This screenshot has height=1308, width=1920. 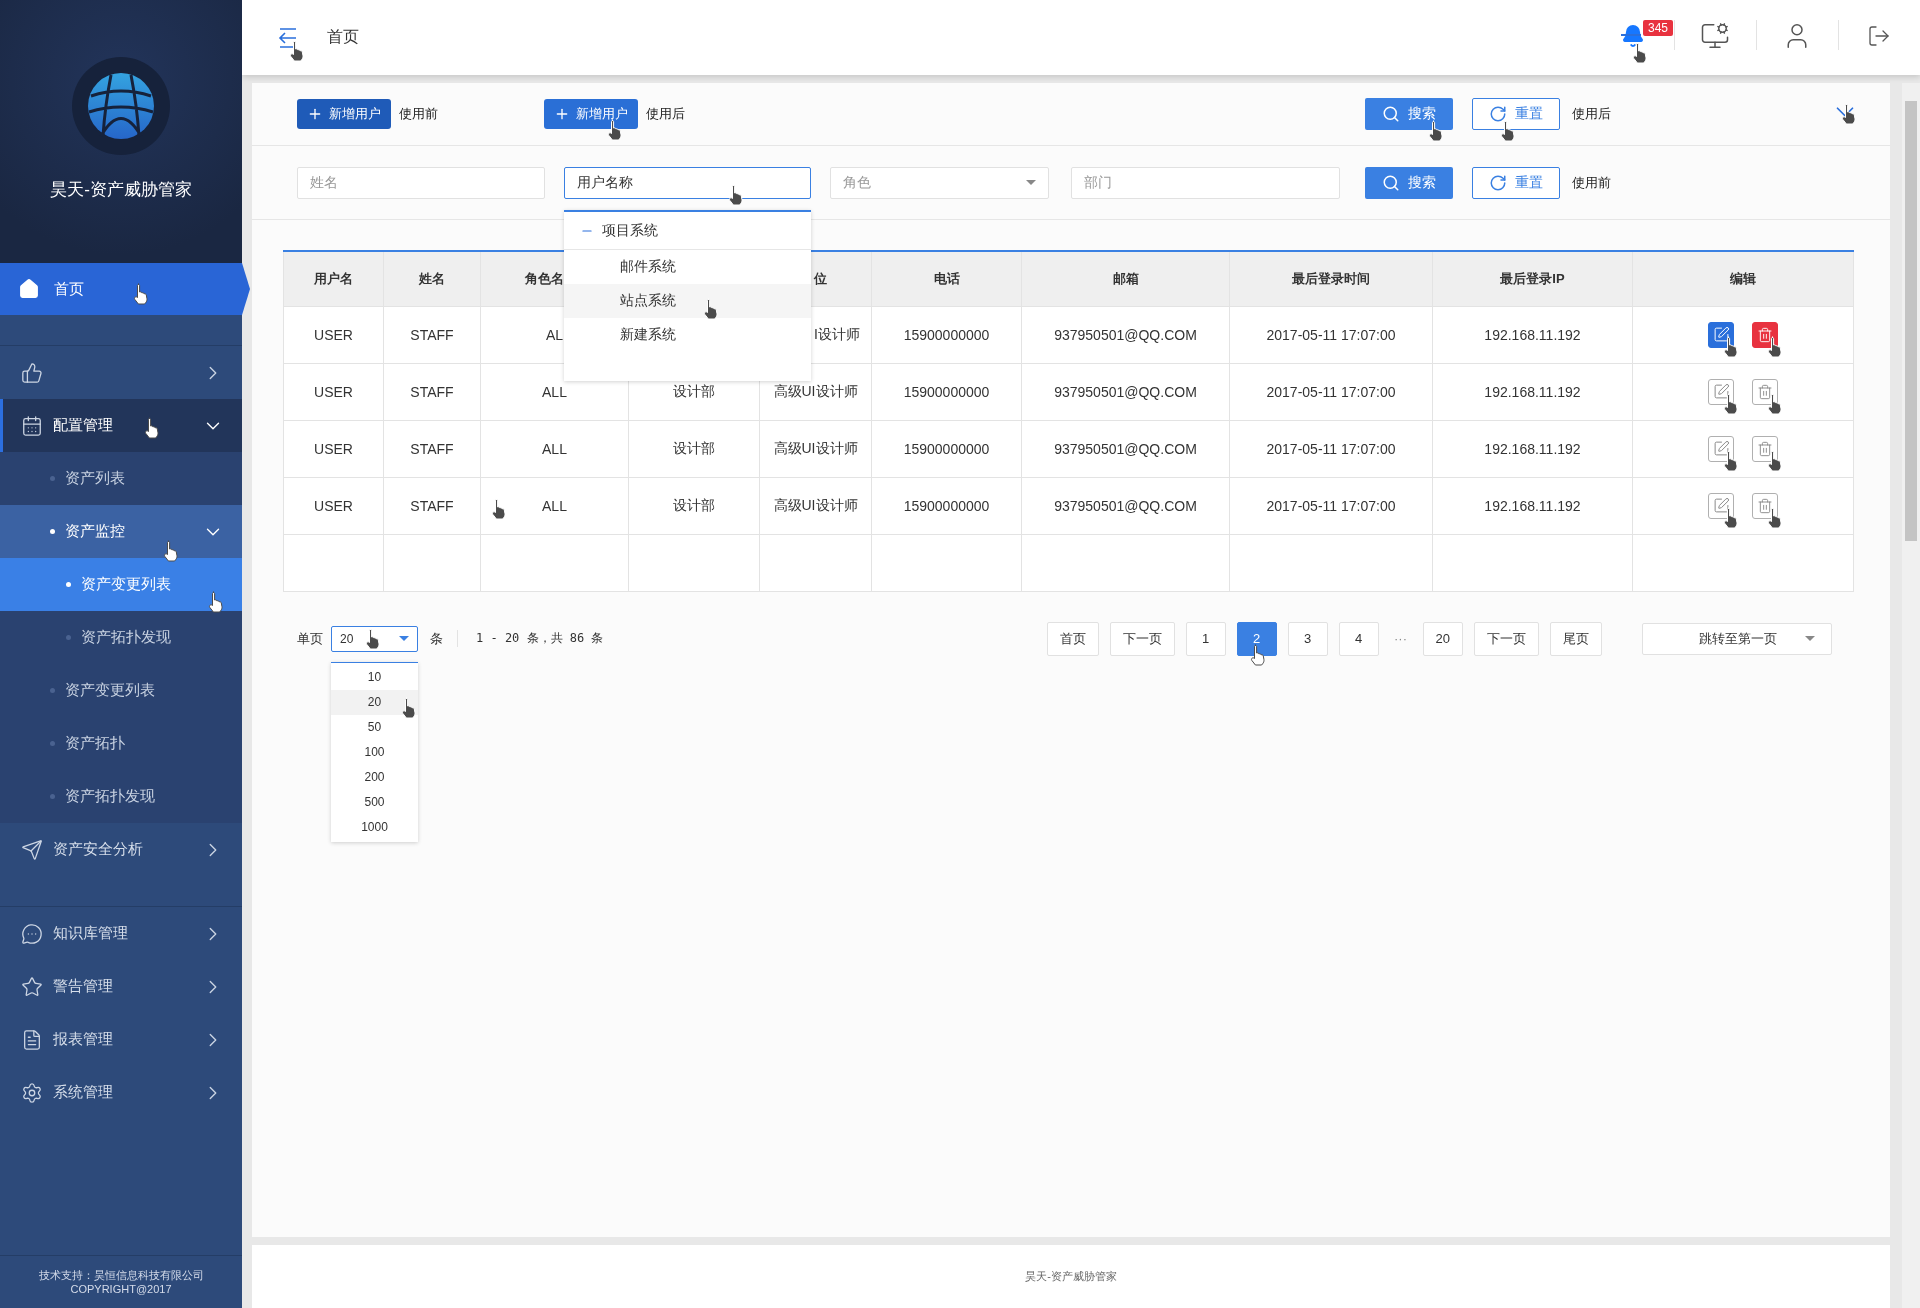 What do you see at coordinates (946, 278) in the screenshot?
I see `column-header: 电话` at bounding box center [946, 278].